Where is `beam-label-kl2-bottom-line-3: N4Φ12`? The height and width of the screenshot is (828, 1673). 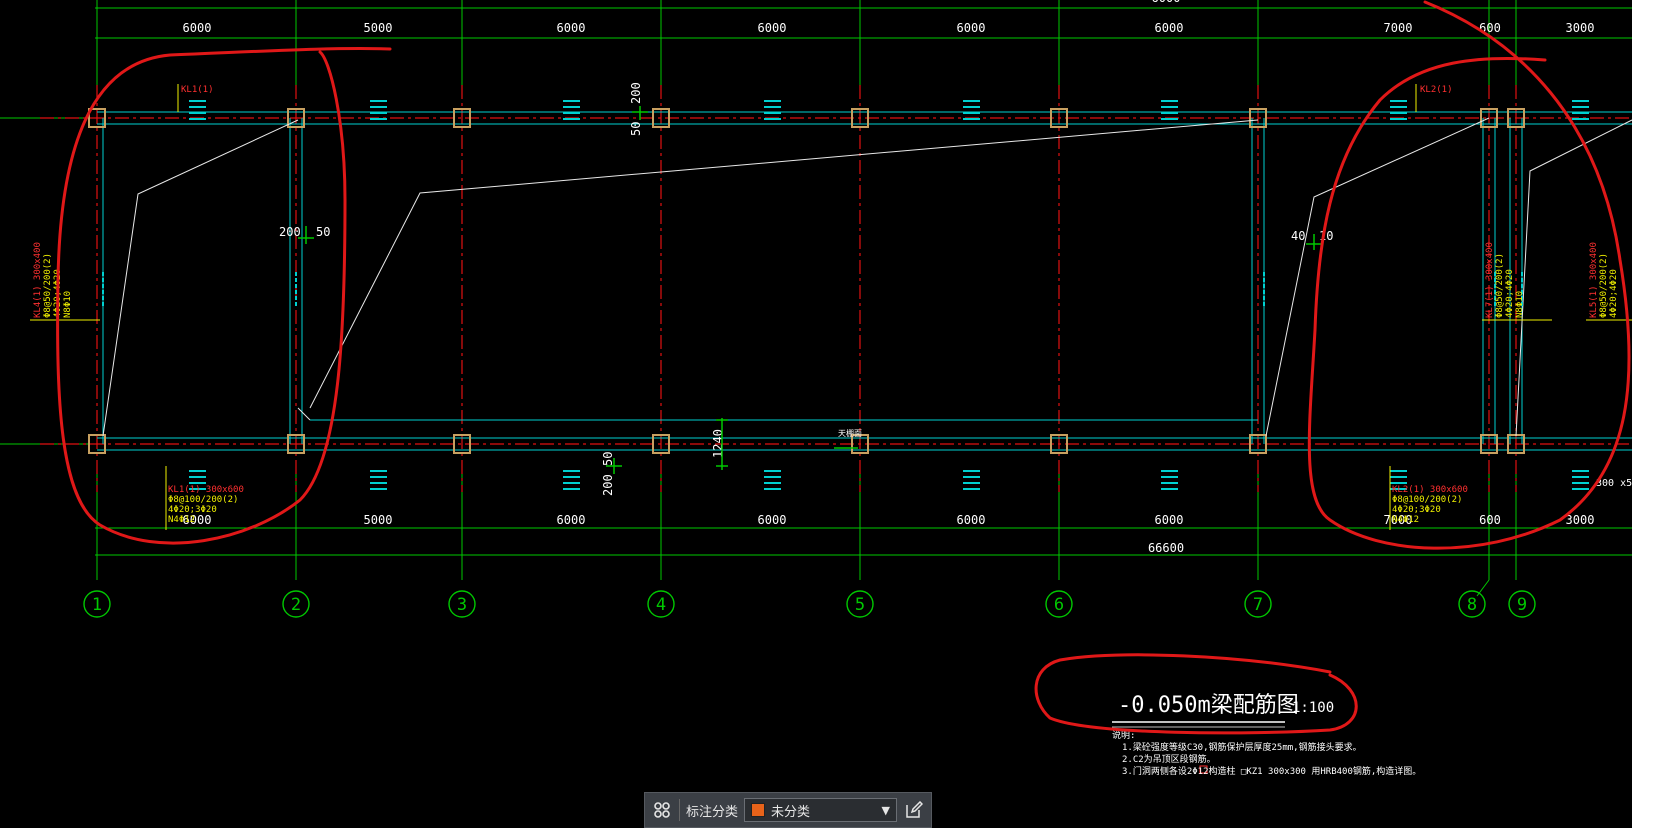
beam-label-kl2-bottom-line-3: N4Φ12 is located at coordinates (1405, 520).